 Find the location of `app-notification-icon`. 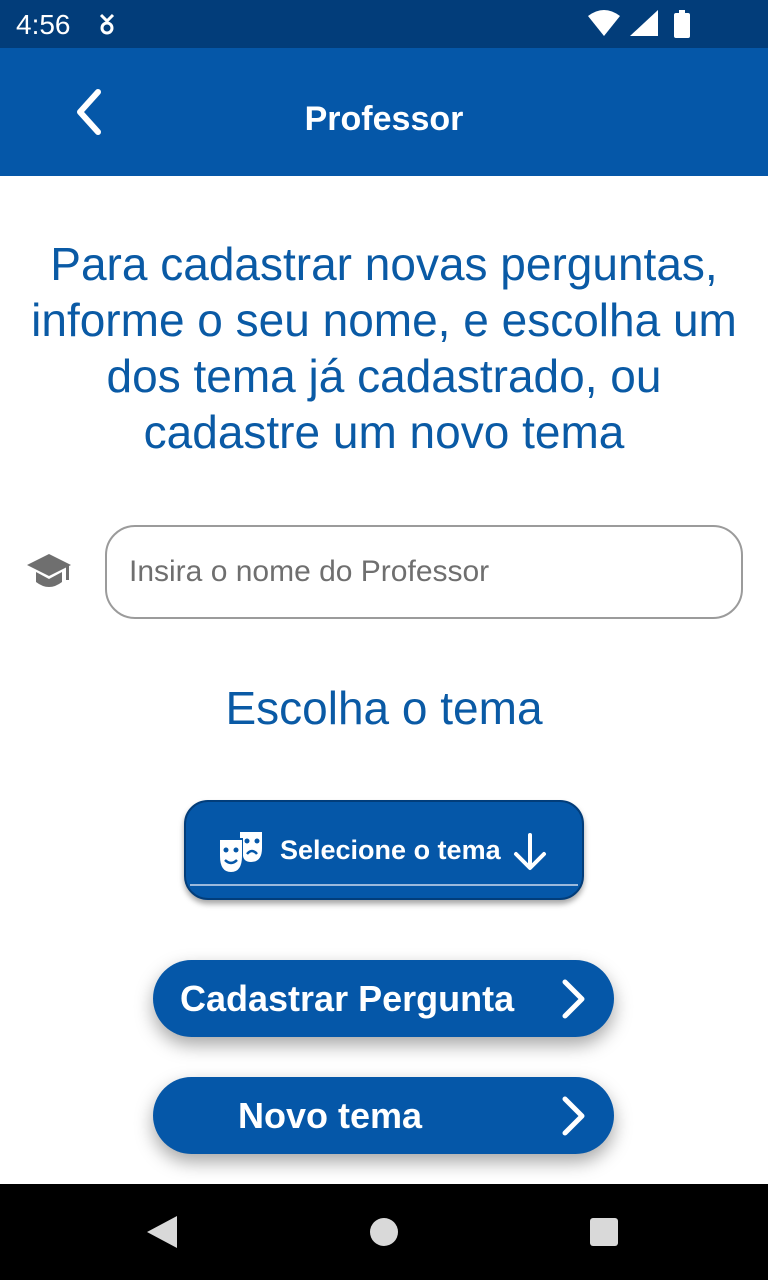

app-notification-icon is located at coordinates (107, 24).